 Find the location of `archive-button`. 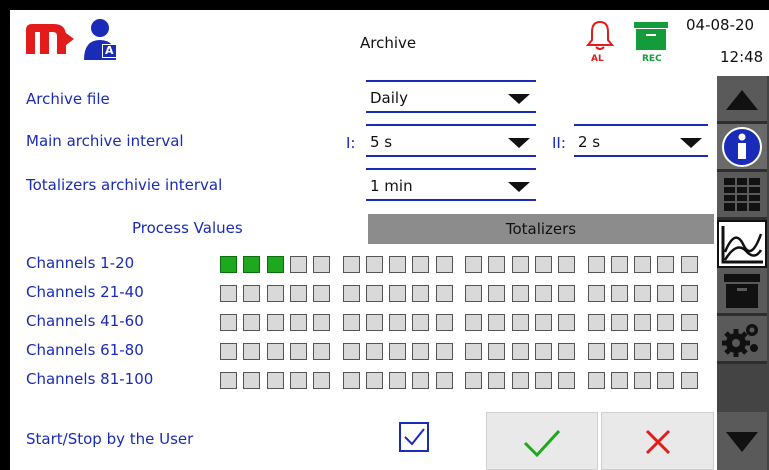

archive-button is located at coordinates (742, 292).